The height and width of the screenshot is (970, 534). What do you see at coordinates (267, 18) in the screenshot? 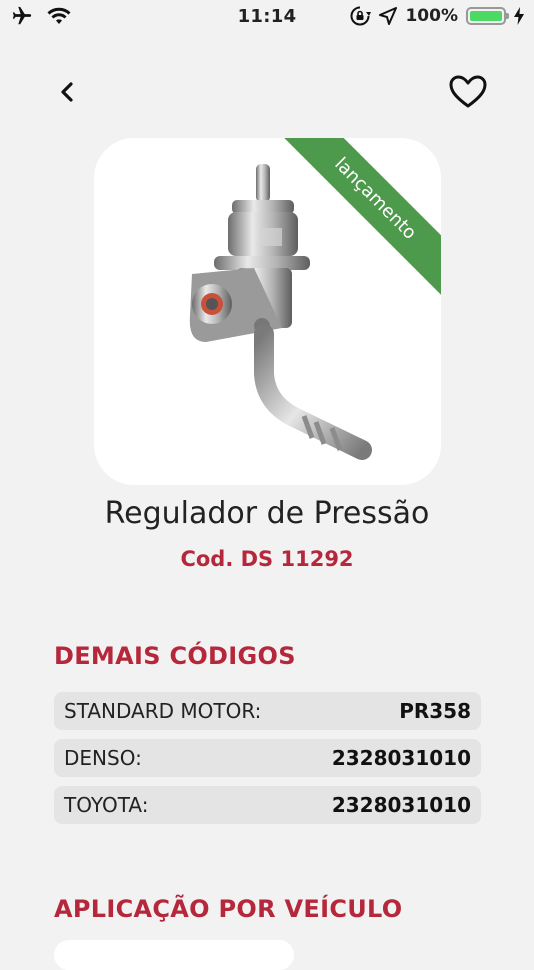
I see `status-bar: 11:14 100%` at bounding box center [267, 18].